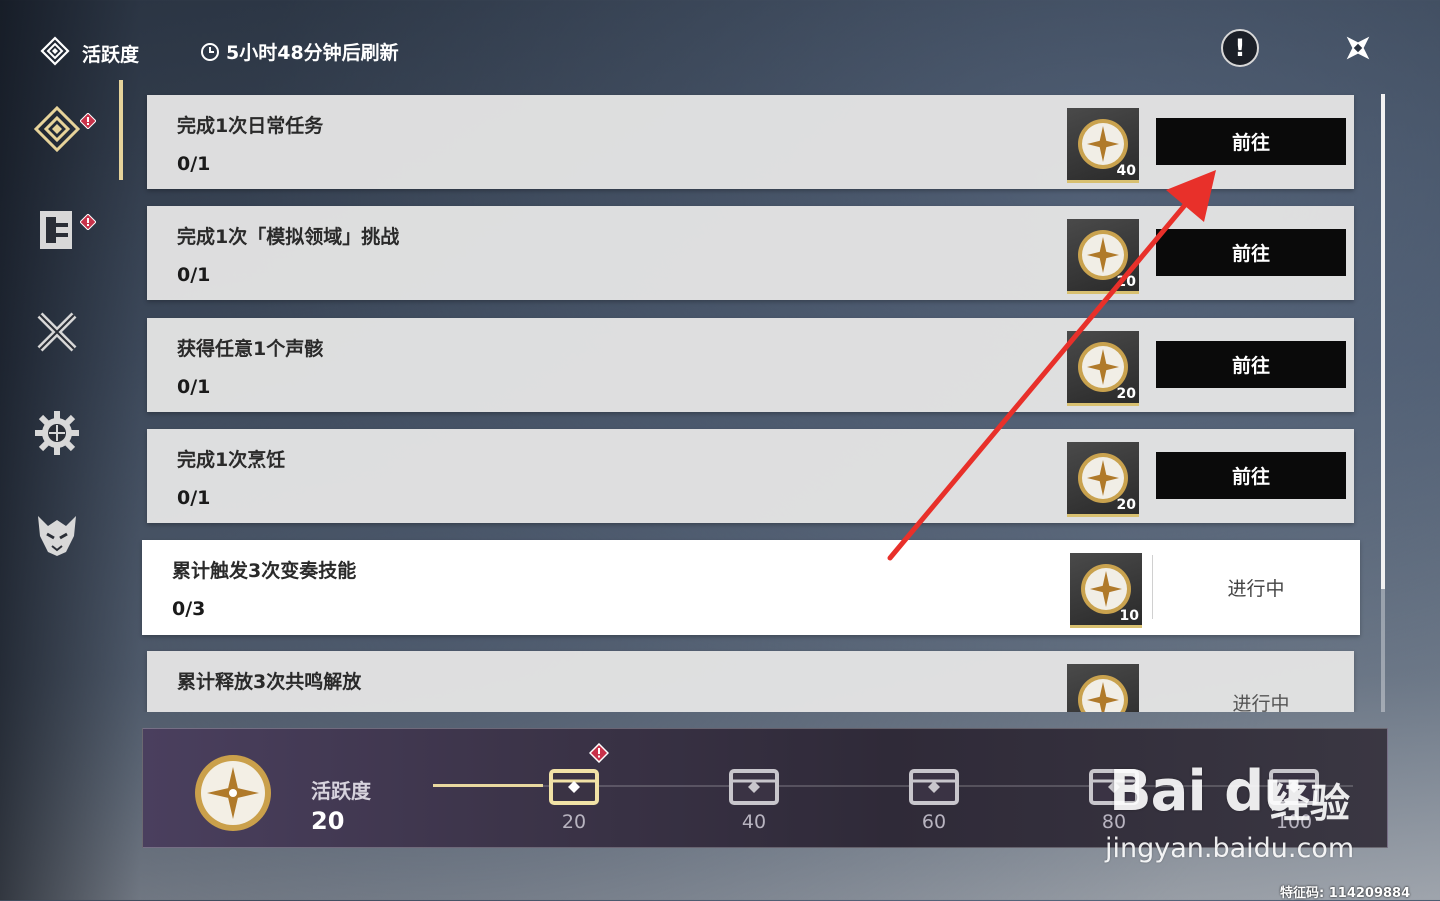 The width and height of the screenshot is (1440, 901). Describe the element at coordinates (210, 51) in the screenshot. I see `clock-icon` at that location.